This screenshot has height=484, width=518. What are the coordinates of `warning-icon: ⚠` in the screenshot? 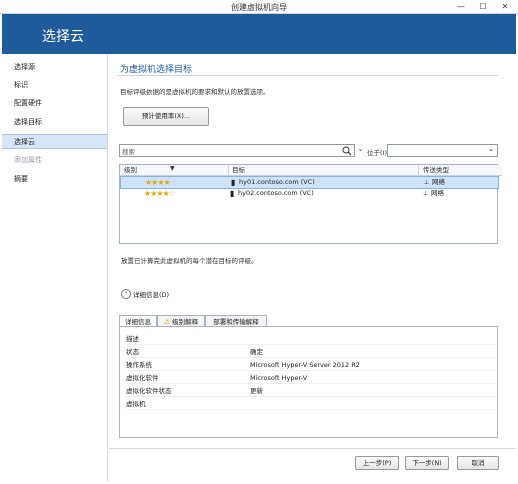 It's located at (167, 322).